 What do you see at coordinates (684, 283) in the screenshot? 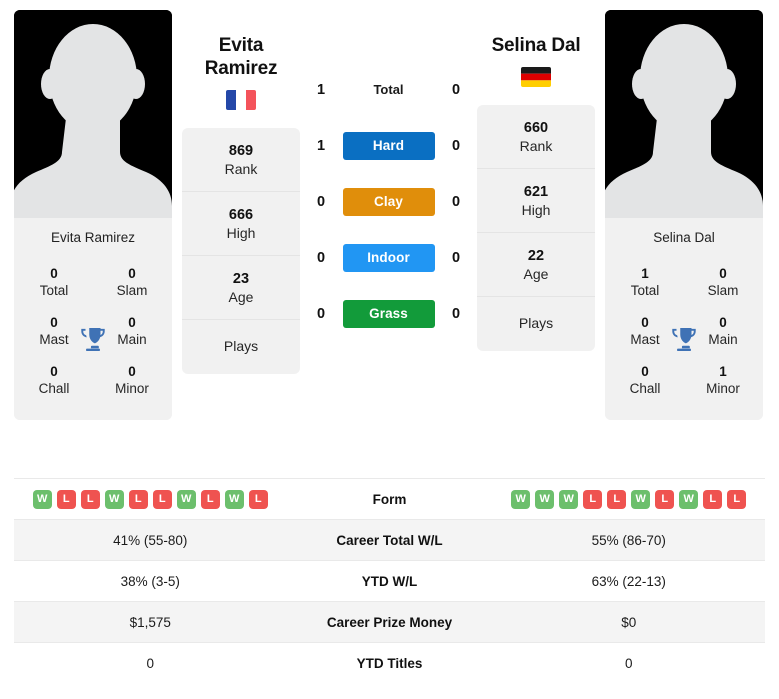
I see `right-titles-row-1: 1 Total 0 Slam` at bounding box center [684, 283].